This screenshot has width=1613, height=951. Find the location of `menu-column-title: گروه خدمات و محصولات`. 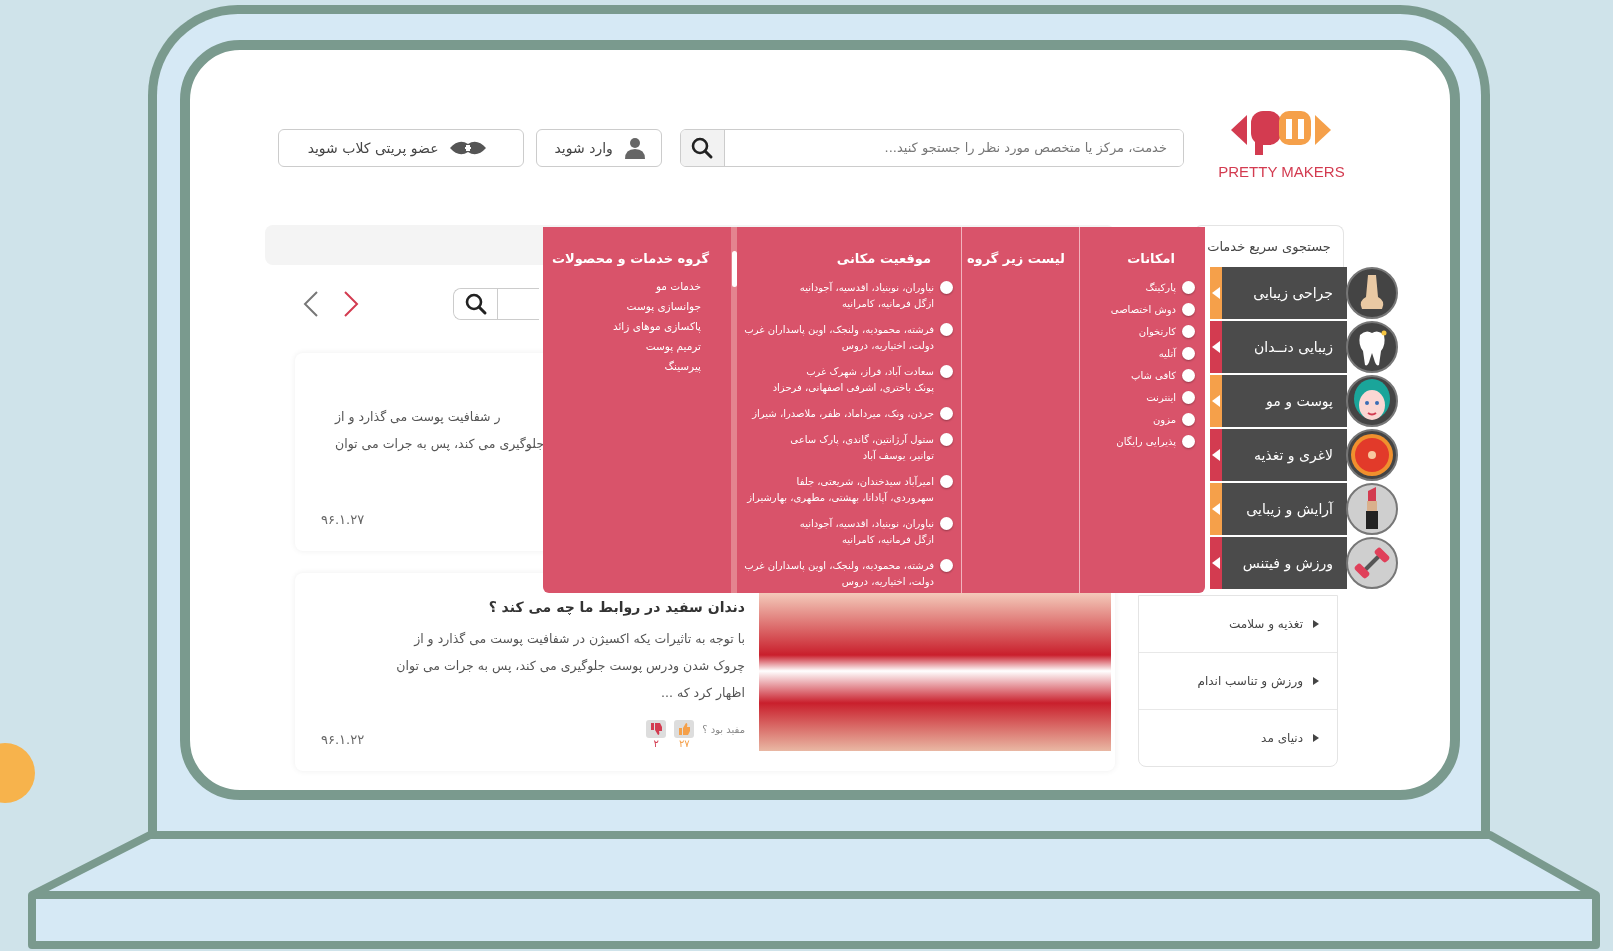

menu-column-title: گروه خدمات و محصولات is located at coordinates (629, 258).